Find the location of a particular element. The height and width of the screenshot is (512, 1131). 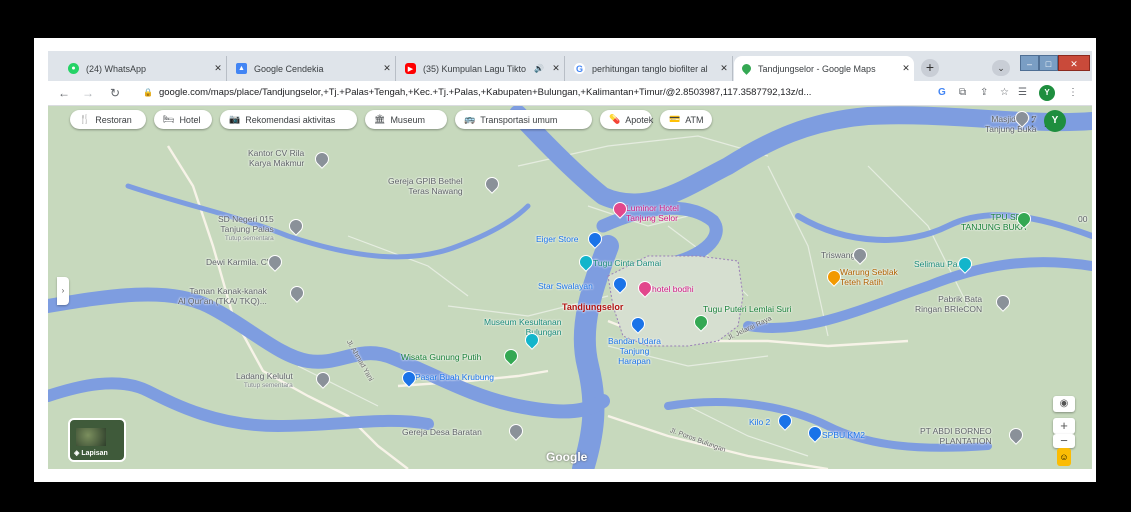

place-name: Kilo 2 is located at coordinates (760, 422).